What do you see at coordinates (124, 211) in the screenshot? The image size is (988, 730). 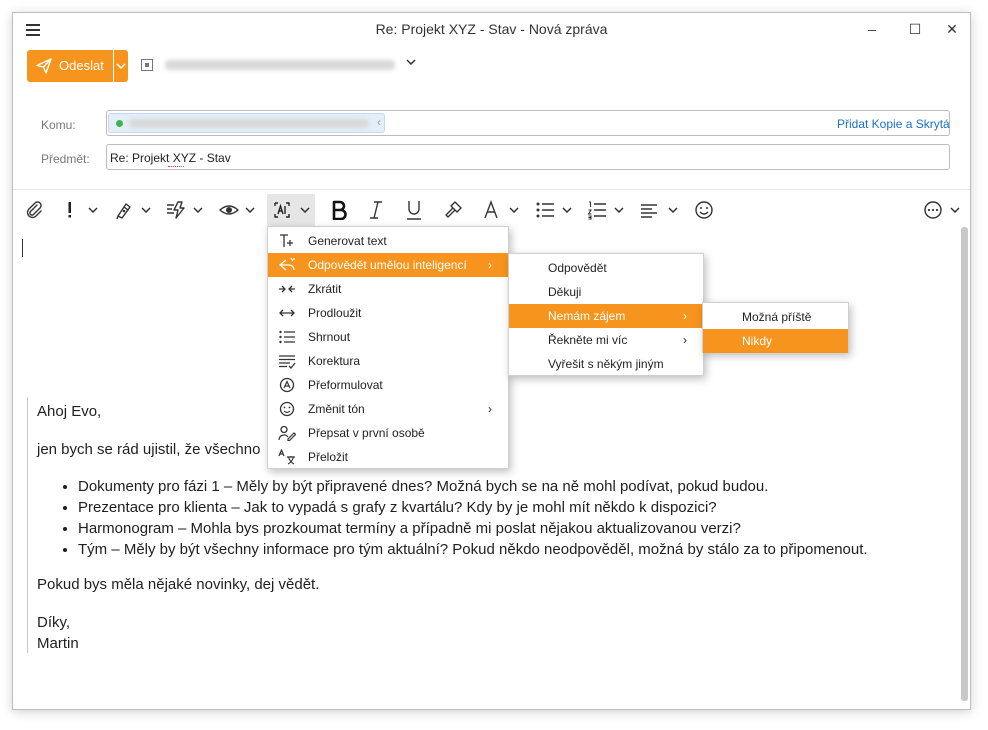 I see `signature-icon` at bounding box center [124, 211].